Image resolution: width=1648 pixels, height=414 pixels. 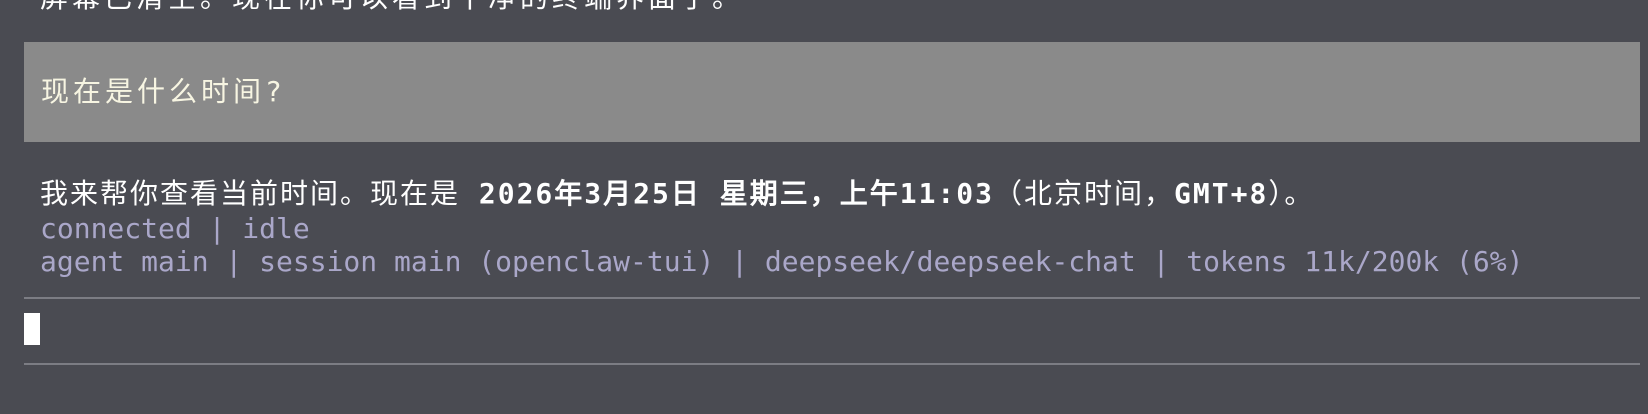 I want to click on assistant-message-datetime: 2026年3月25日 星期三，上午11:03, so click(x=736, y=193).